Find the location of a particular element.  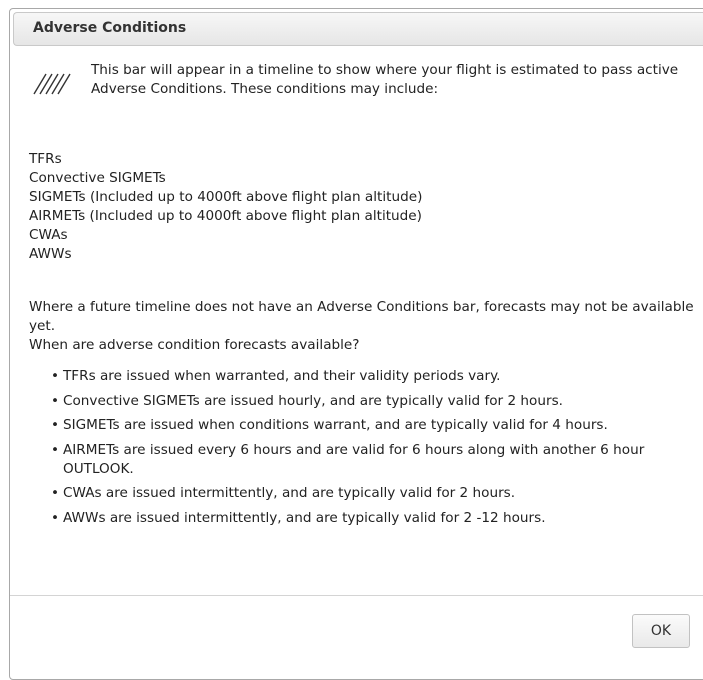

dialog-title: Adverse Conditions is located at coordinates (110, 28).